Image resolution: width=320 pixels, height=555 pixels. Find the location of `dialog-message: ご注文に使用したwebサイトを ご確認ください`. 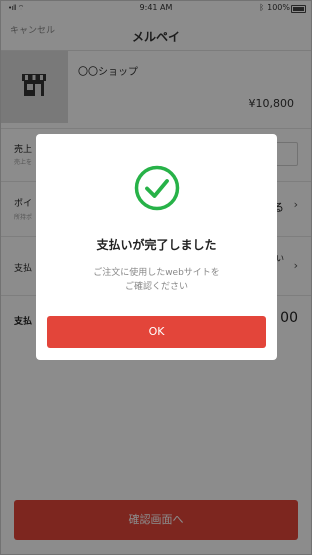

dialog-message: ご注文に使用したwebサイトを ご確認ください is located at coordinates (156, 280).